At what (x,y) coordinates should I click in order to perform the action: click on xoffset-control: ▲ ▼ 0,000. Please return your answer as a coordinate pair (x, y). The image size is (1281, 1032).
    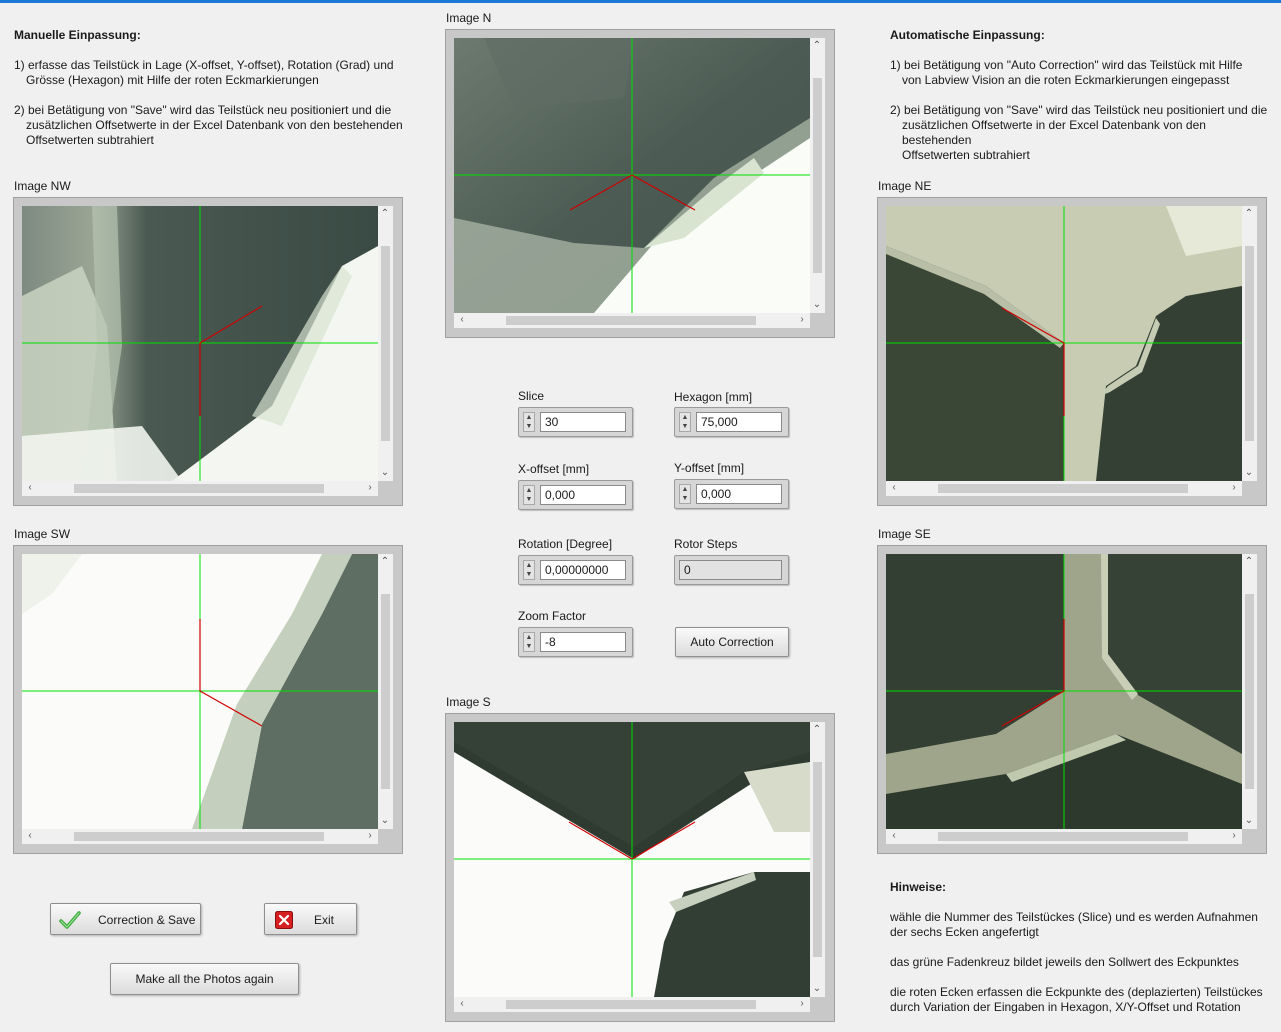
    Looking at the image, I should click on (575, 495).